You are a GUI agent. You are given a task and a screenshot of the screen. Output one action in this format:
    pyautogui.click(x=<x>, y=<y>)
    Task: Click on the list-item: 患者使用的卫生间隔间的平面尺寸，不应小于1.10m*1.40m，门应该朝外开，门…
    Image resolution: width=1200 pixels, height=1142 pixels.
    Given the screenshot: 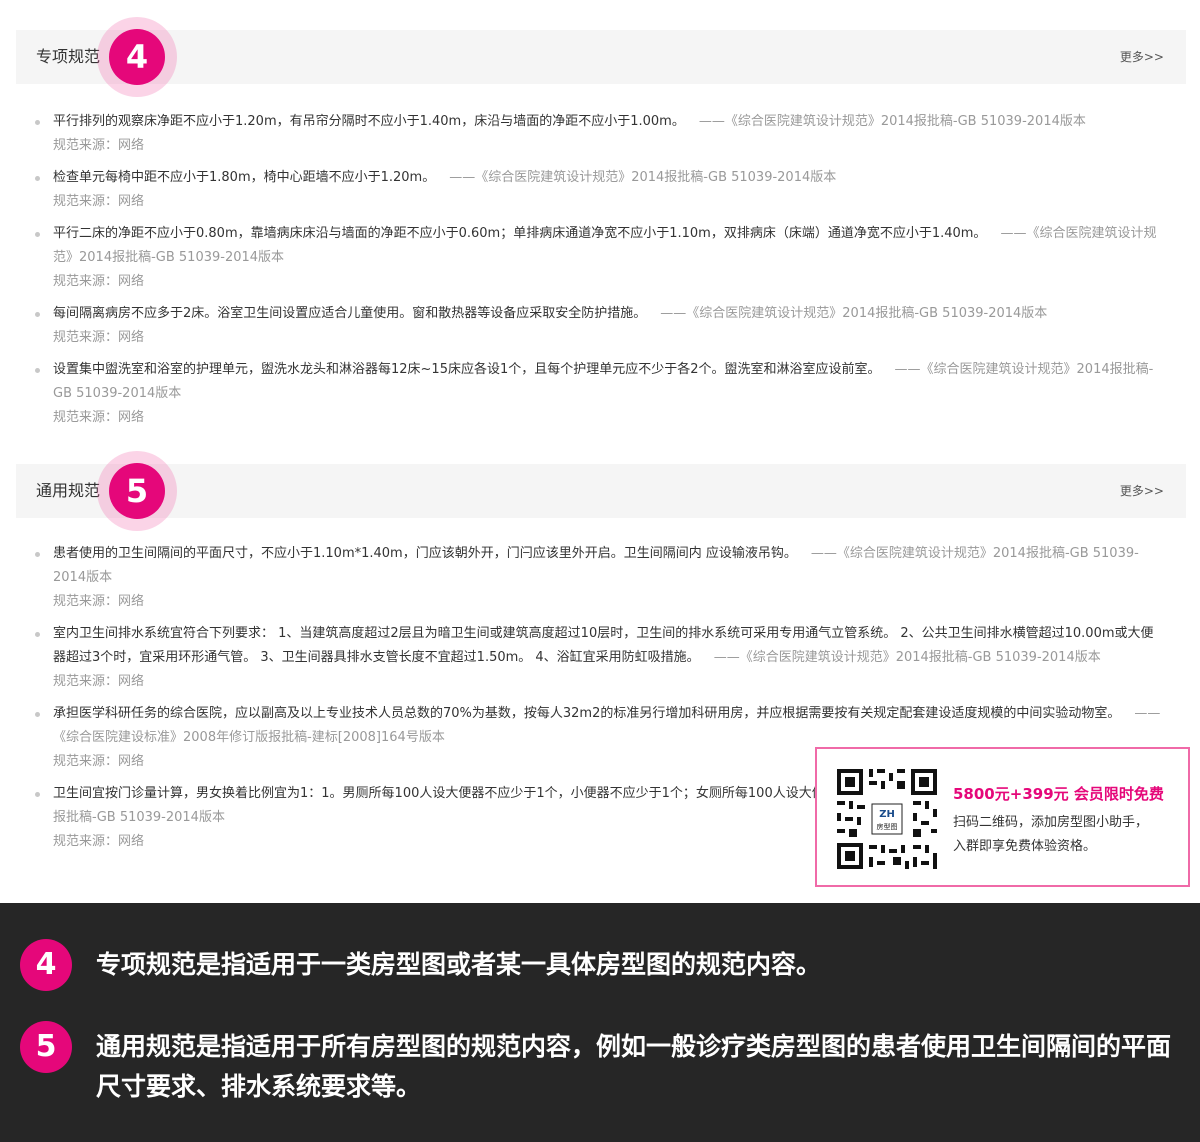 What is the action you would take?
    pyautogui.click(x=601, y=578)
    